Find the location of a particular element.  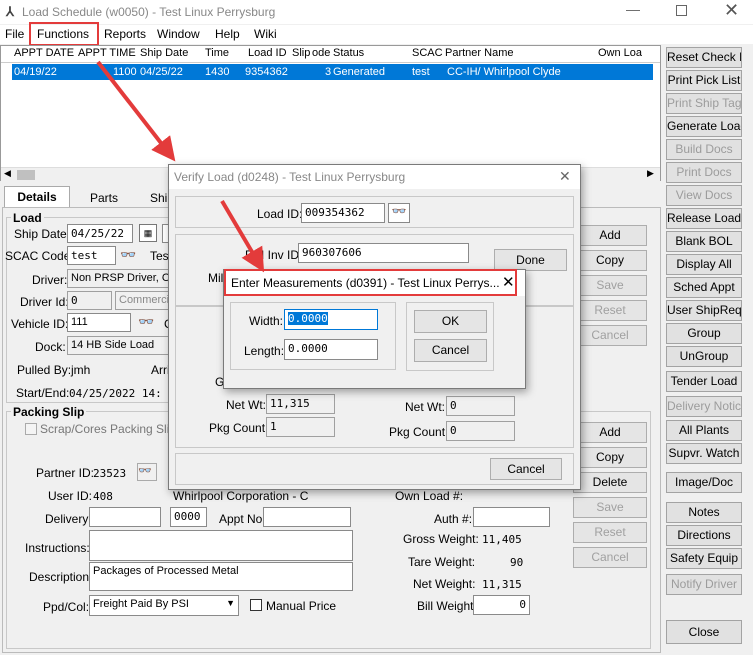

arrow-to-verify-dialog is located at coordinates (136, 111).